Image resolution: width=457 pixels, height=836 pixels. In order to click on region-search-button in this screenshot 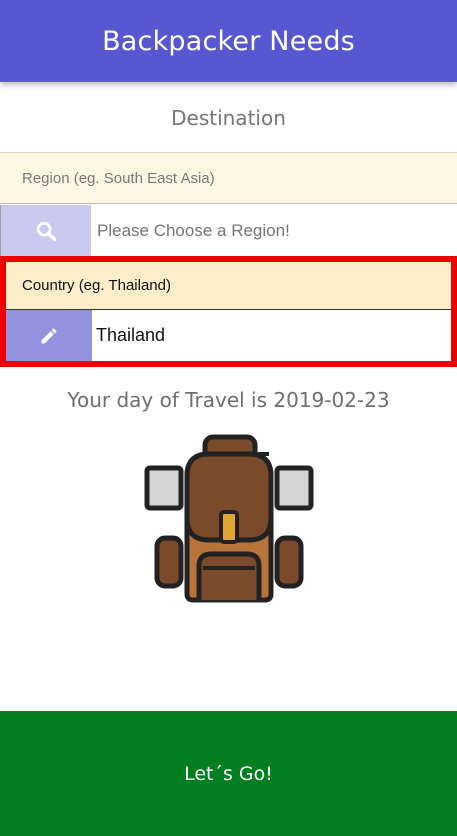, I will do `click(45, 230)`.